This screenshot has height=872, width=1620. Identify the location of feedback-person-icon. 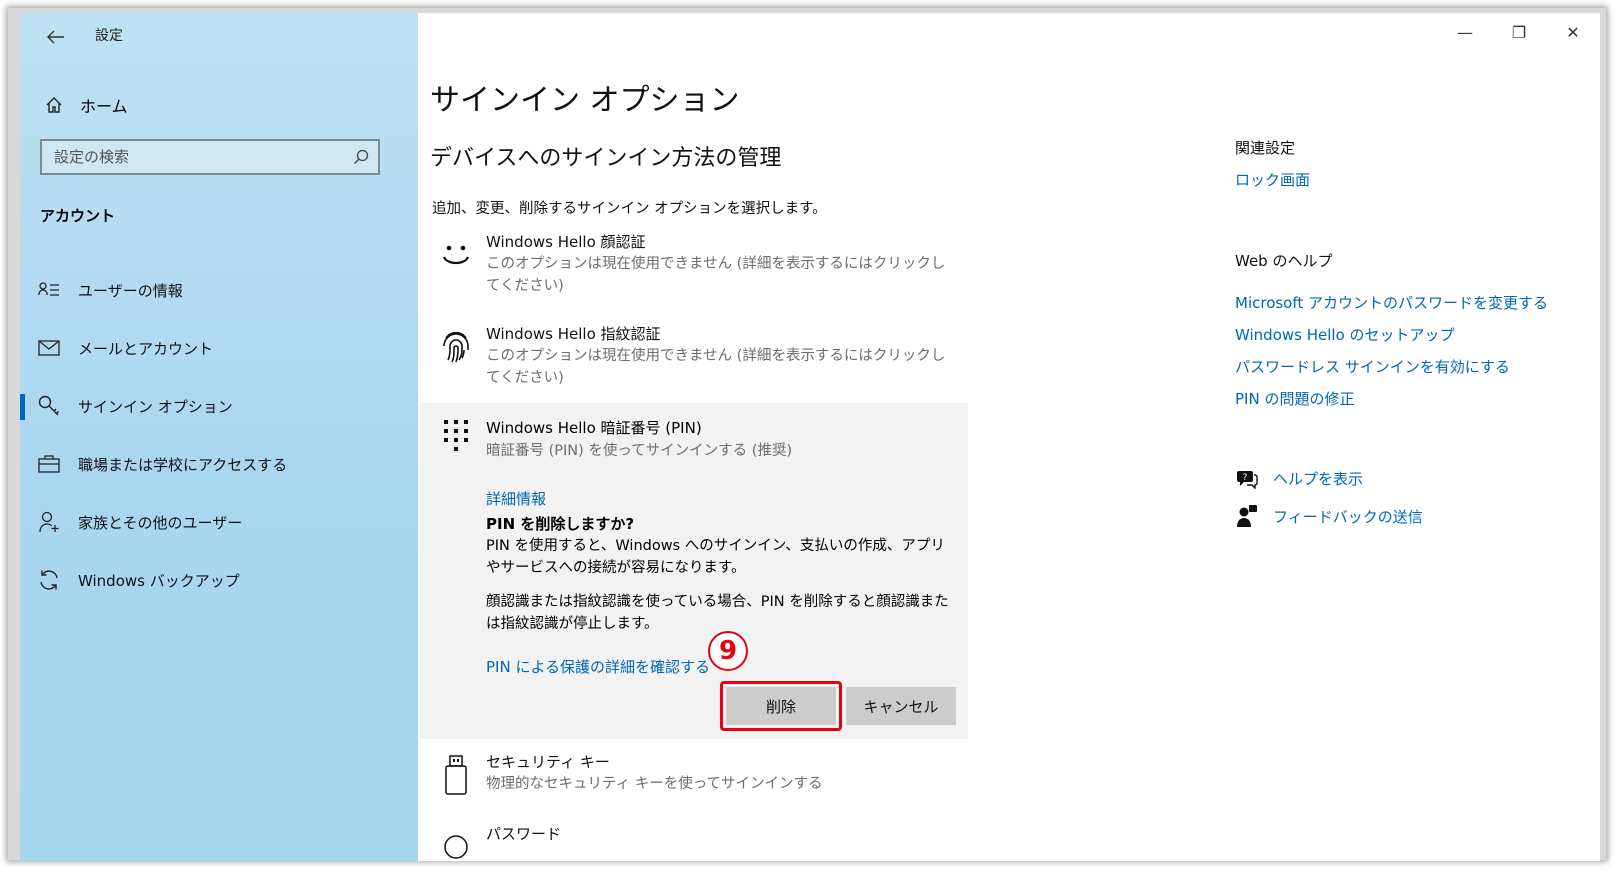
(1247, 516).